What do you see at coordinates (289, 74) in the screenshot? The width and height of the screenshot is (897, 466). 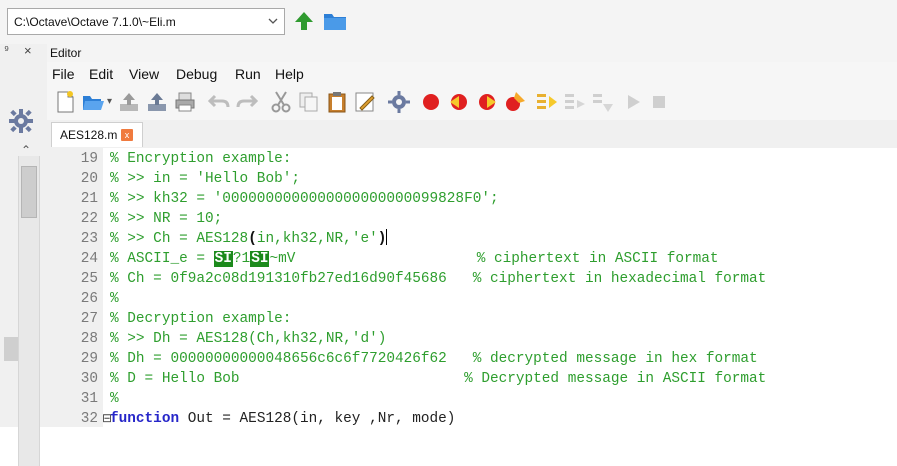 I see `menu-help: Help` at bounding box center [289, 74].